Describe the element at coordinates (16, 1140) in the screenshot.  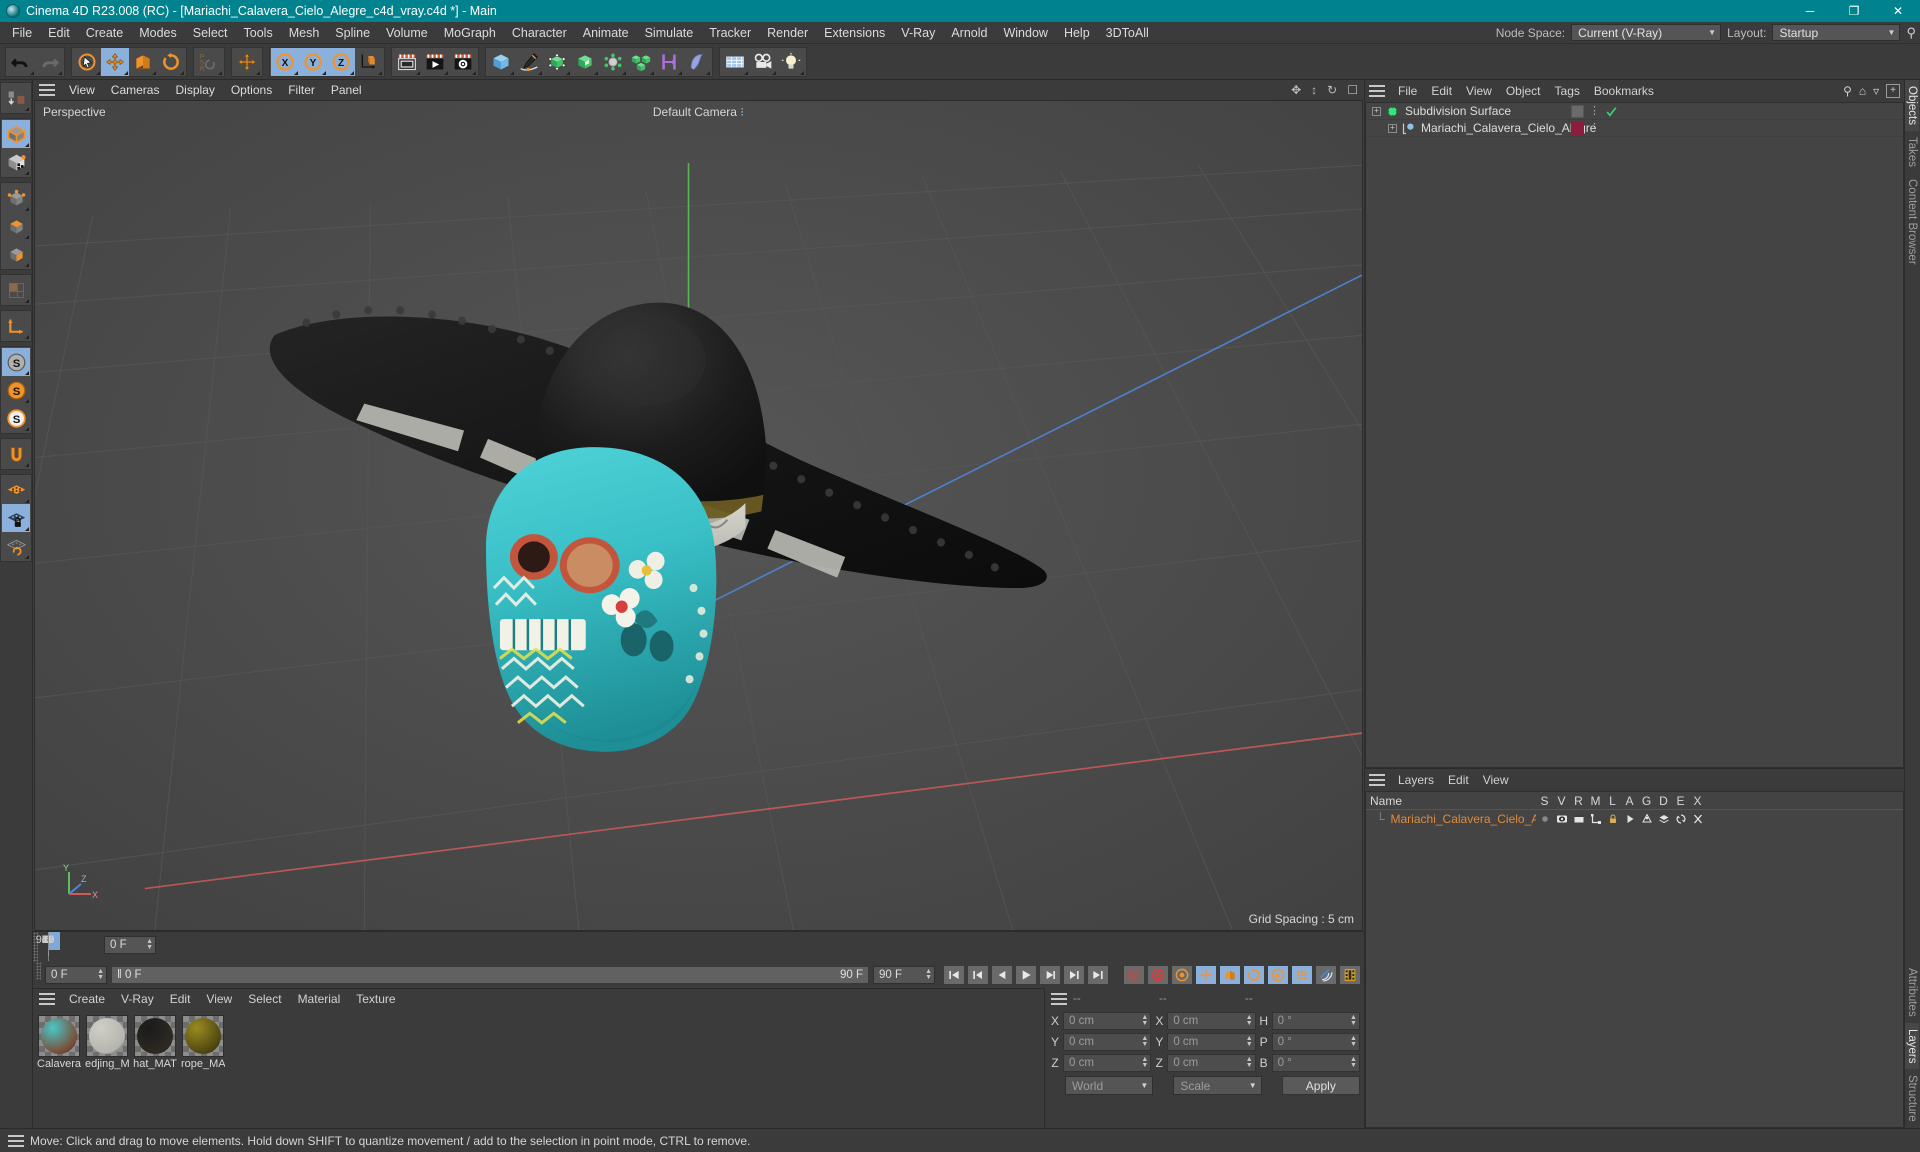
I see `status-burger-icon` at that location.